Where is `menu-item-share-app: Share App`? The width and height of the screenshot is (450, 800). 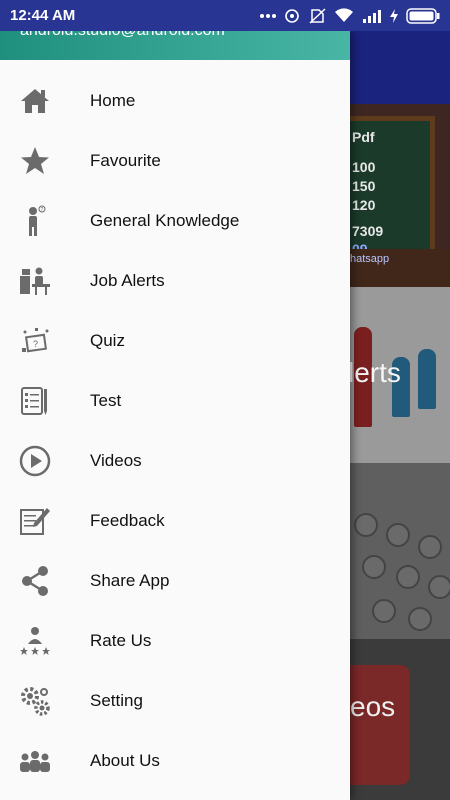
menu-item-share-app: Share App is located at coordinates (175, 581).